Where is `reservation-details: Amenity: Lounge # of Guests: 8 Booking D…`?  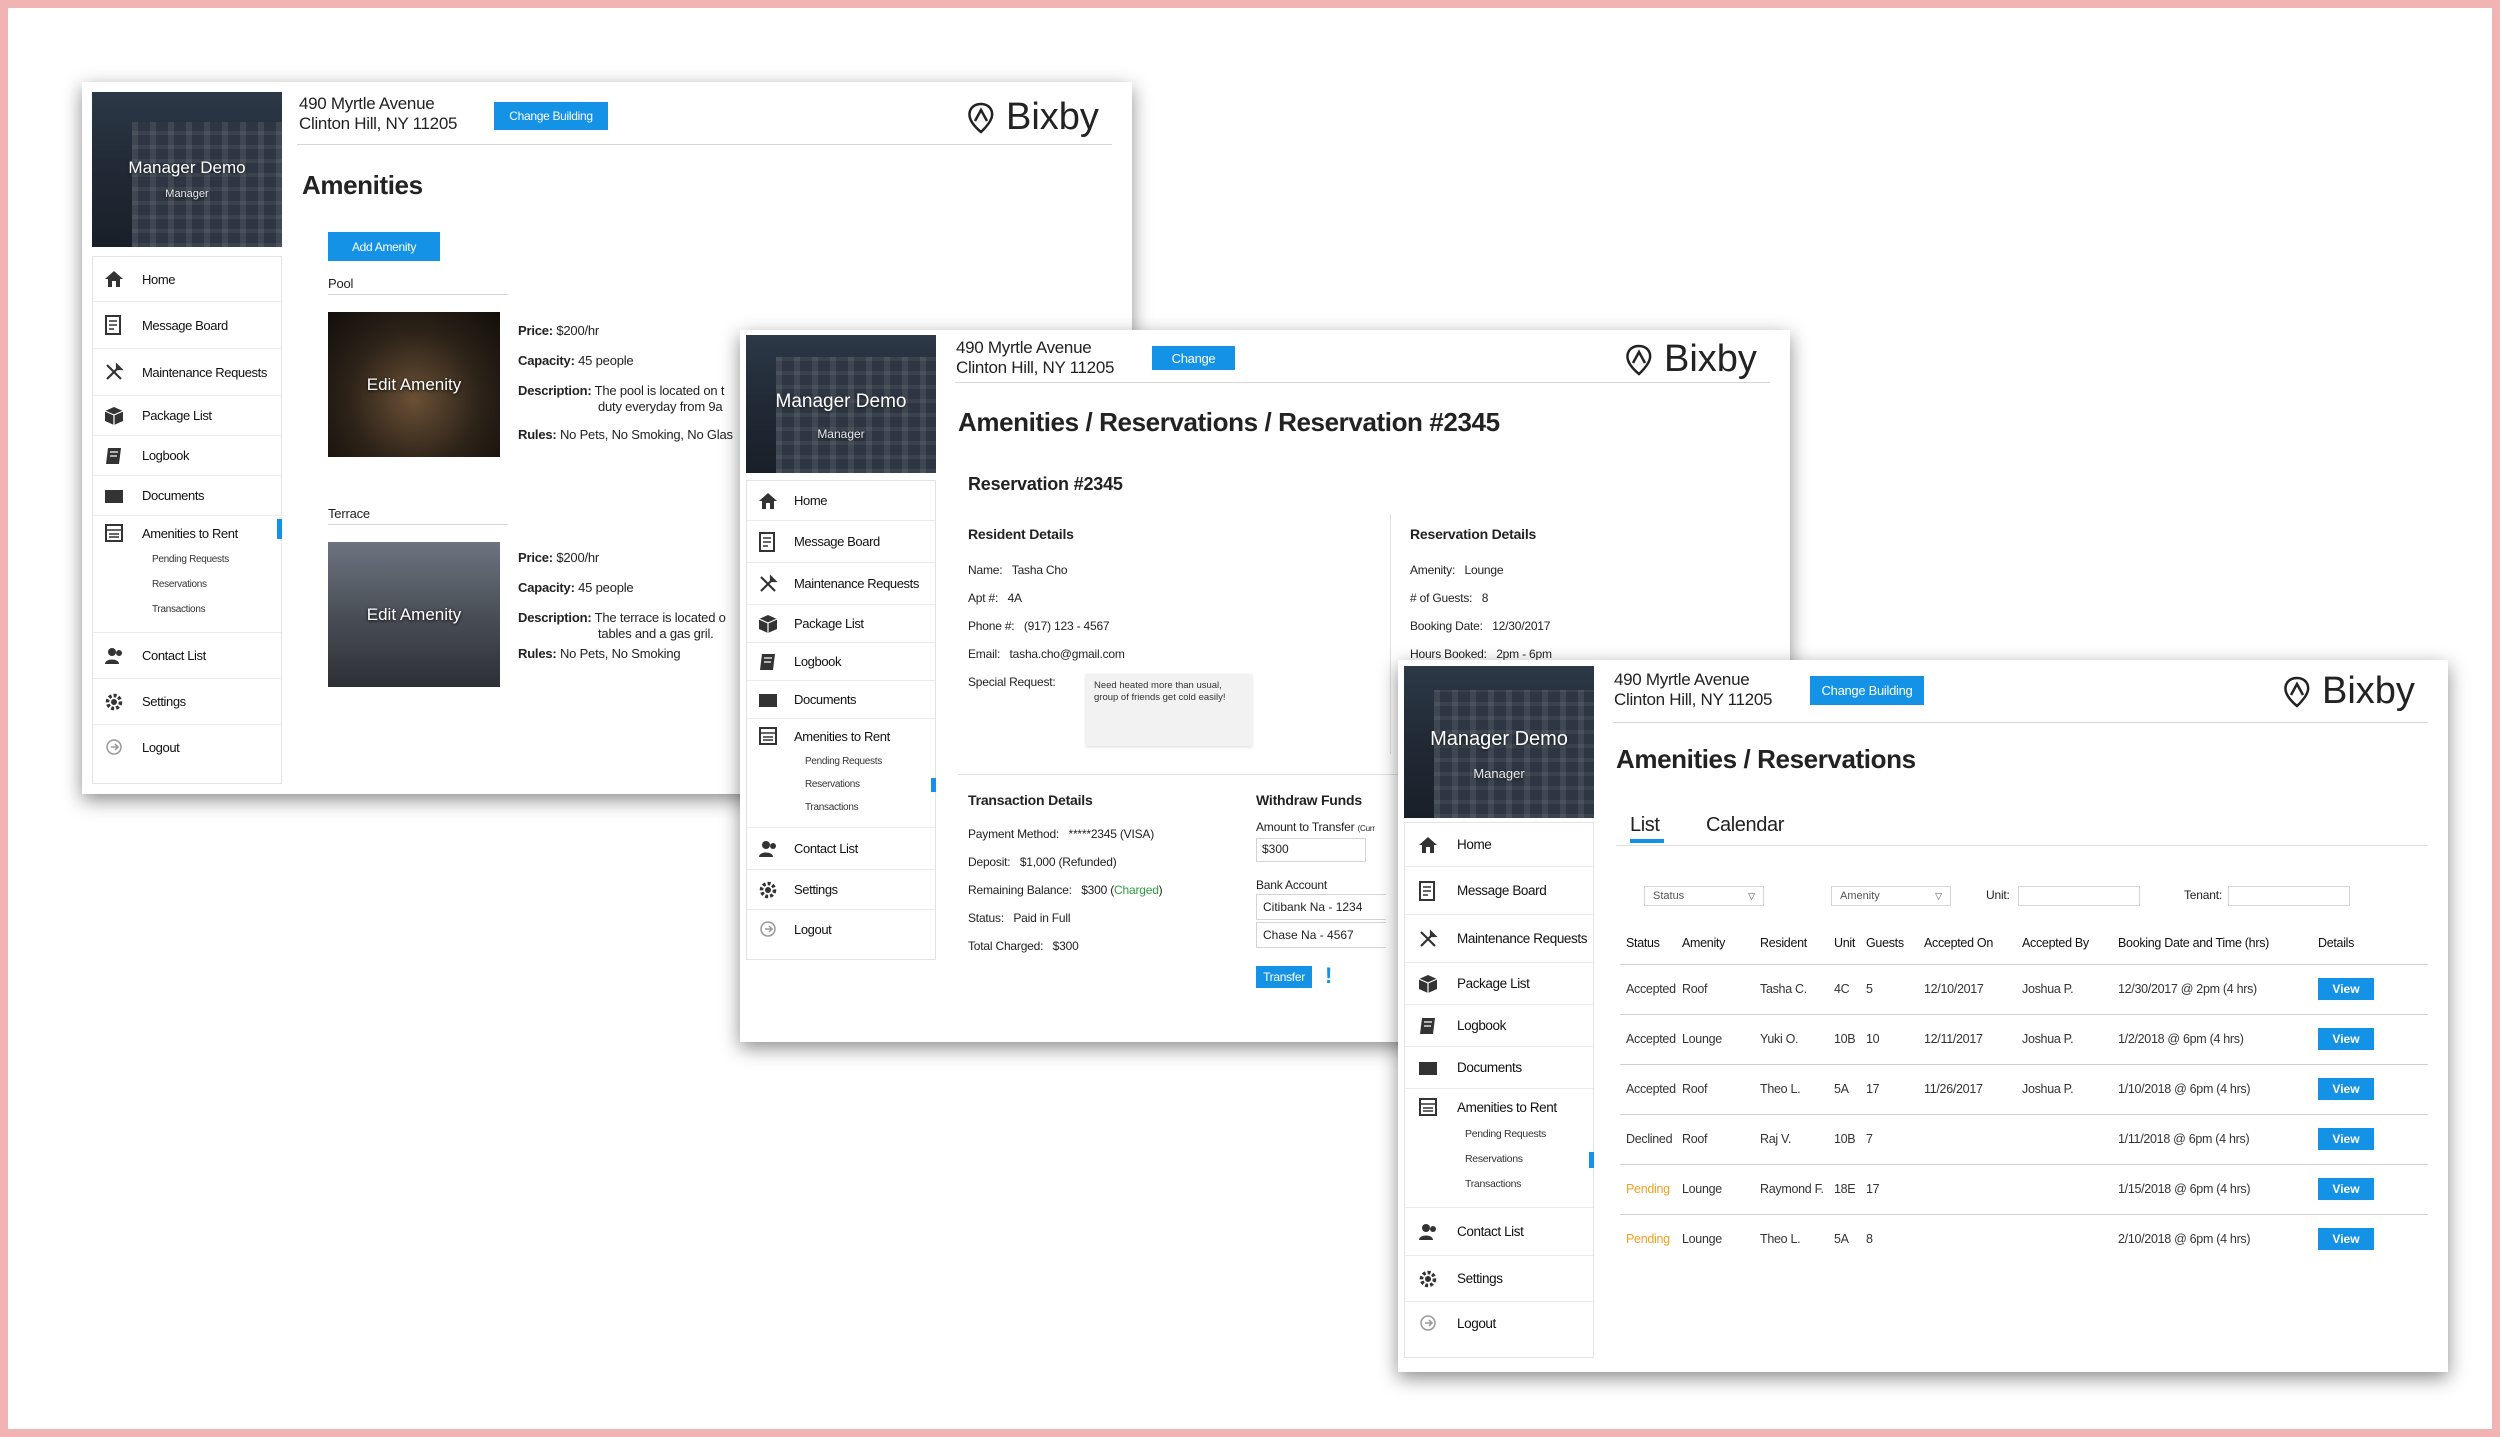 reservation-details: Amenity: Lounge # of Guests: 8 Booking D… is located at coordinates (1481, 612).